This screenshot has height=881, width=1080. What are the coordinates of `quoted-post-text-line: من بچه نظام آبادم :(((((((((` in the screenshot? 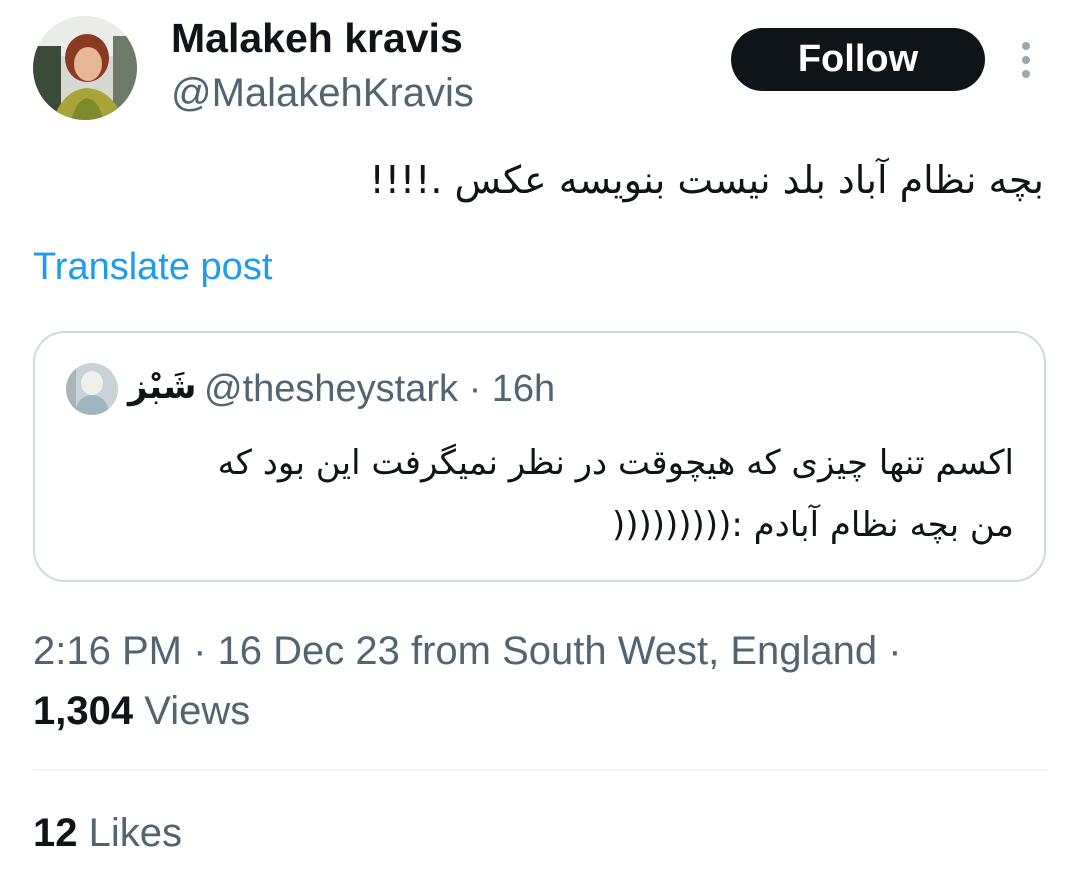 It's located at (812, 525).